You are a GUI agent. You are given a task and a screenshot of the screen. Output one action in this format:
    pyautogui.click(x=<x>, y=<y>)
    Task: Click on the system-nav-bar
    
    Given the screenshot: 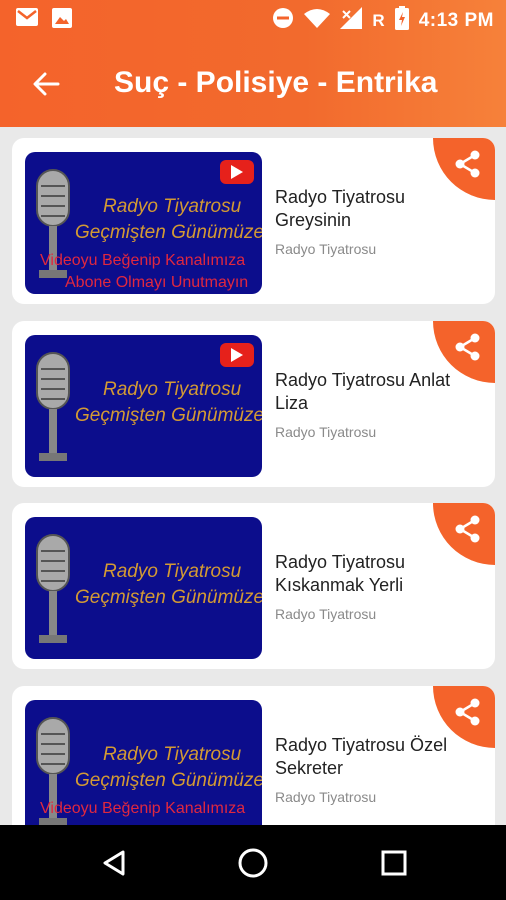 What is the action you would take?
    pyautogui.click(x=253, y=862)
    